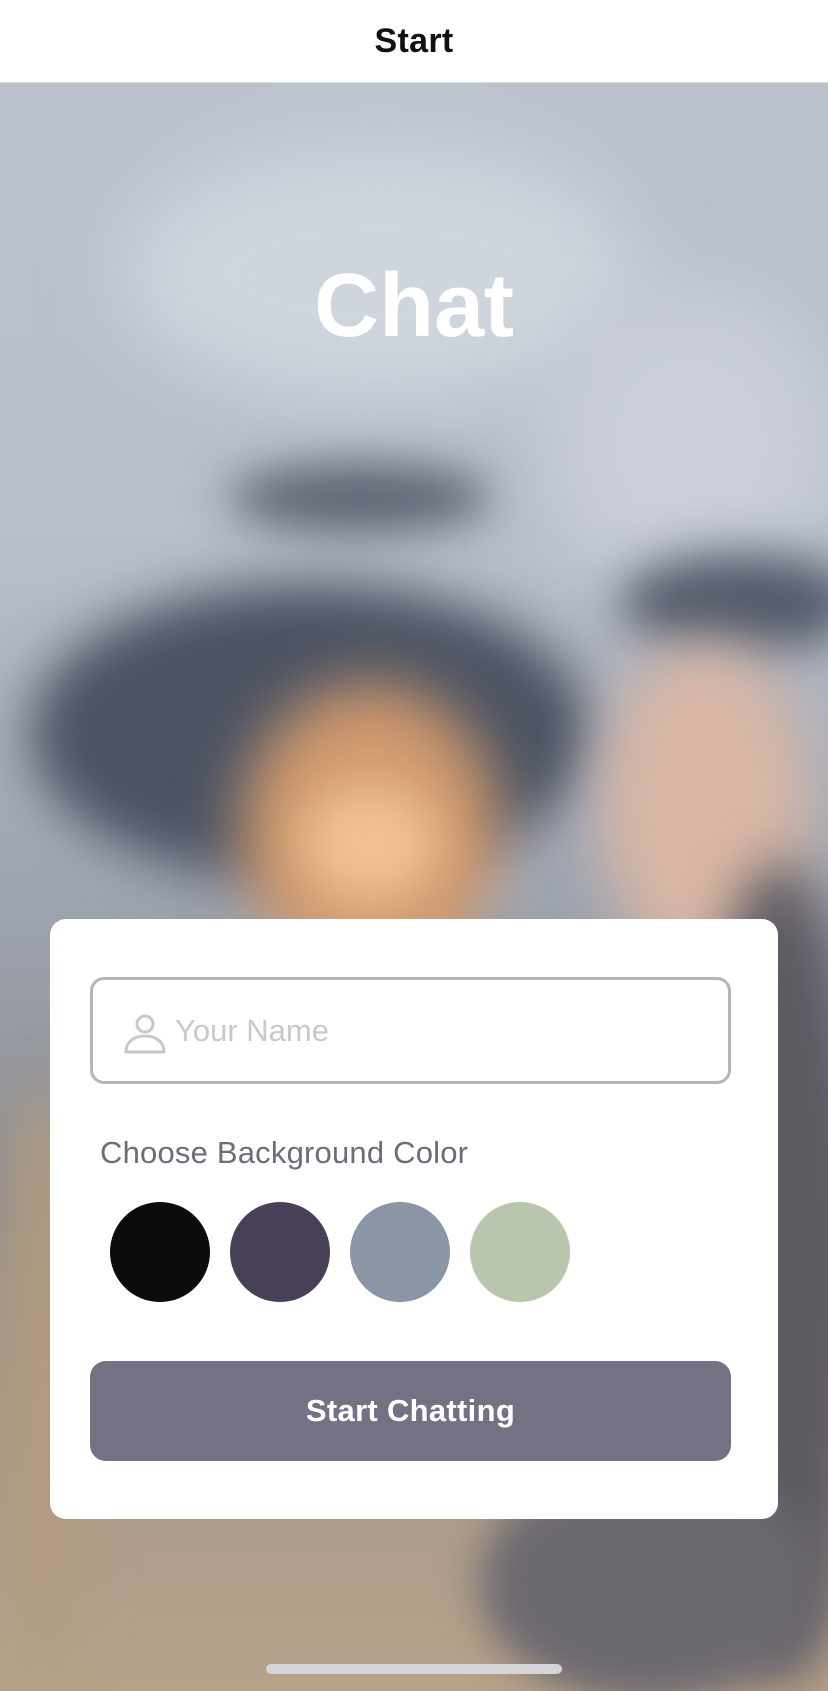 Image resolution: width=828 pixels, height=1691 pixels. I want to click on navigation-bar: Start, so click(414, 41).